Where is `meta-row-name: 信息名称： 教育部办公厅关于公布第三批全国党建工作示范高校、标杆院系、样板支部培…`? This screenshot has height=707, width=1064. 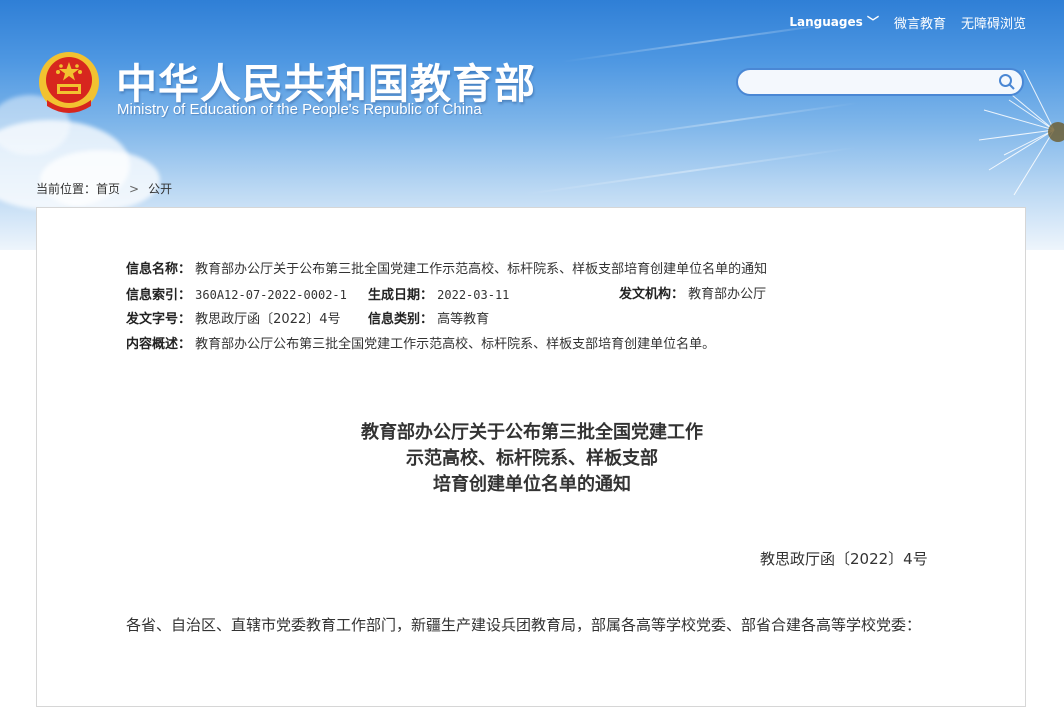
meta-row-name: 信息名称： 教育部办公厅关于公布第三批全国党建工作示范高校、标杆院系、样板支部培… is located at coordinates (446, 270).